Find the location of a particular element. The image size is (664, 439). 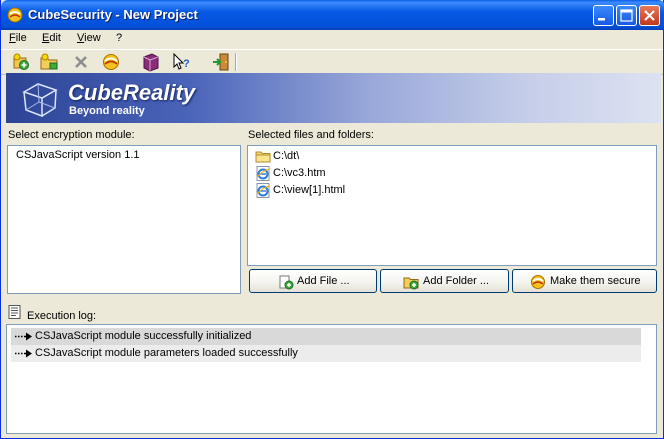

app-icon is located at coordinates (15, 15).